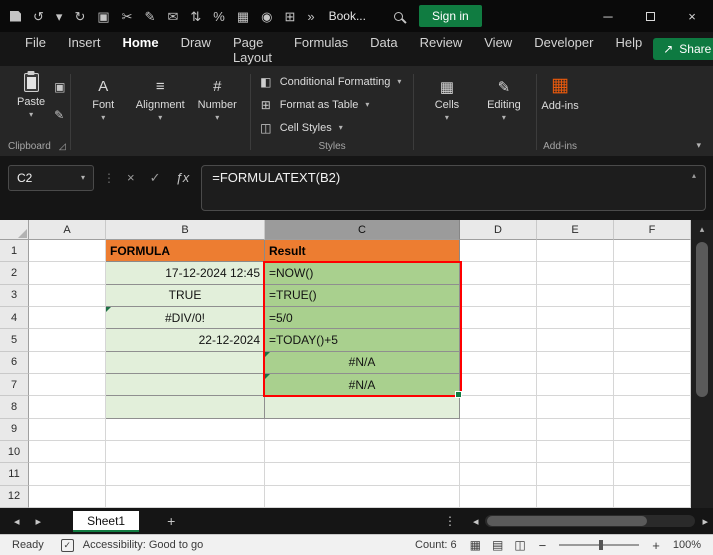 This screenshot has height=555, width=713. I want to click on cell-F9, so click(652, 429).